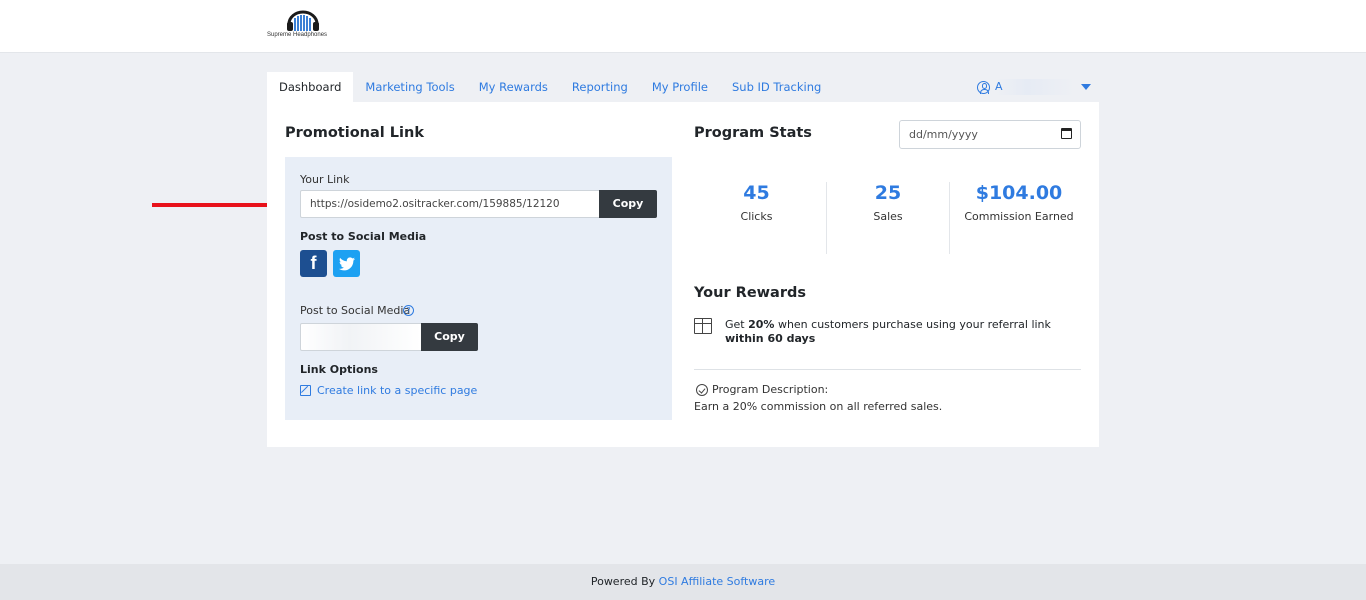  I want to click on social-media-label-2: Post to Social Media, so click(355, 310).